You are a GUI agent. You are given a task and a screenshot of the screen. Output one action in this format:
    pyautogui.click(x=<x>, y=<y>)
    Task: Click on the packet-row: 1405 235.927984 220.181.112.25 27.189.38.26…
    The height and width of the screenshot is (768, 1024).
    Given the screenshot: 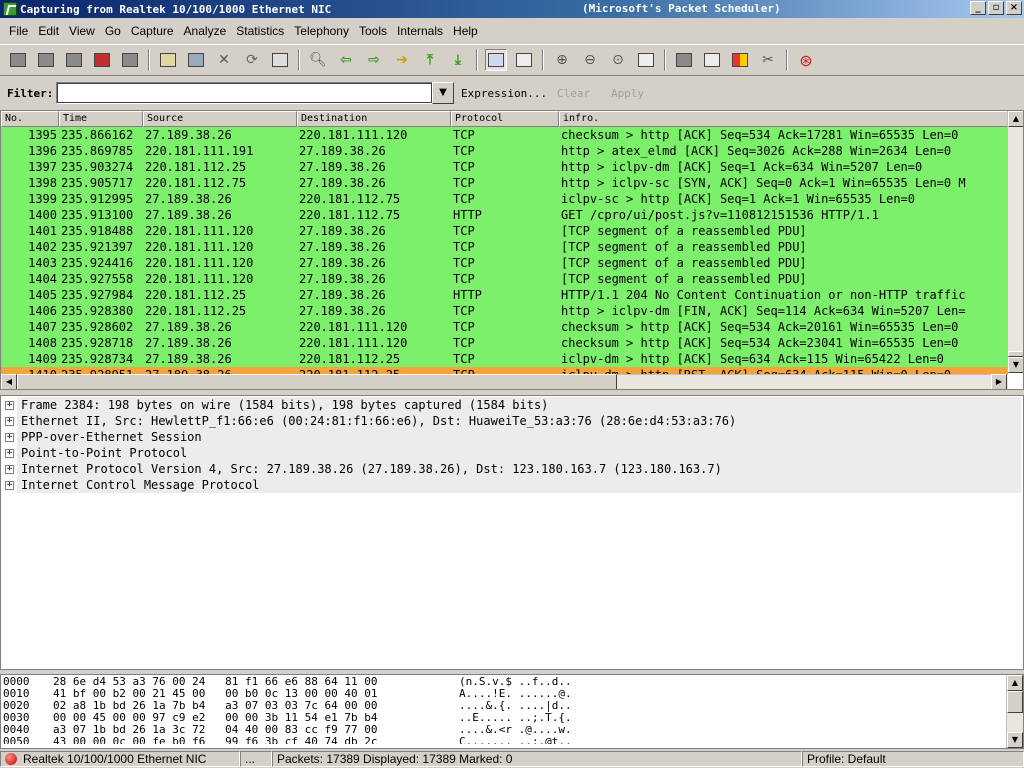 What is the action you would take?
    pyautogui.click(x=504, y=295)
    